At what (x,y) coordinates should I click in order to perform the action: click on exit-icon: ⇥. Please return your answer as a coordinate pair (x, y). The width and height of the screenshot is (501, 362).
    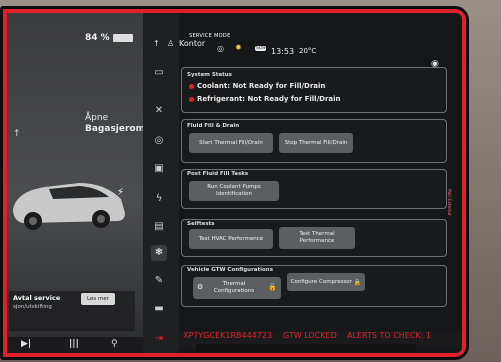
    Looking at the image, I should click on (159, 339).